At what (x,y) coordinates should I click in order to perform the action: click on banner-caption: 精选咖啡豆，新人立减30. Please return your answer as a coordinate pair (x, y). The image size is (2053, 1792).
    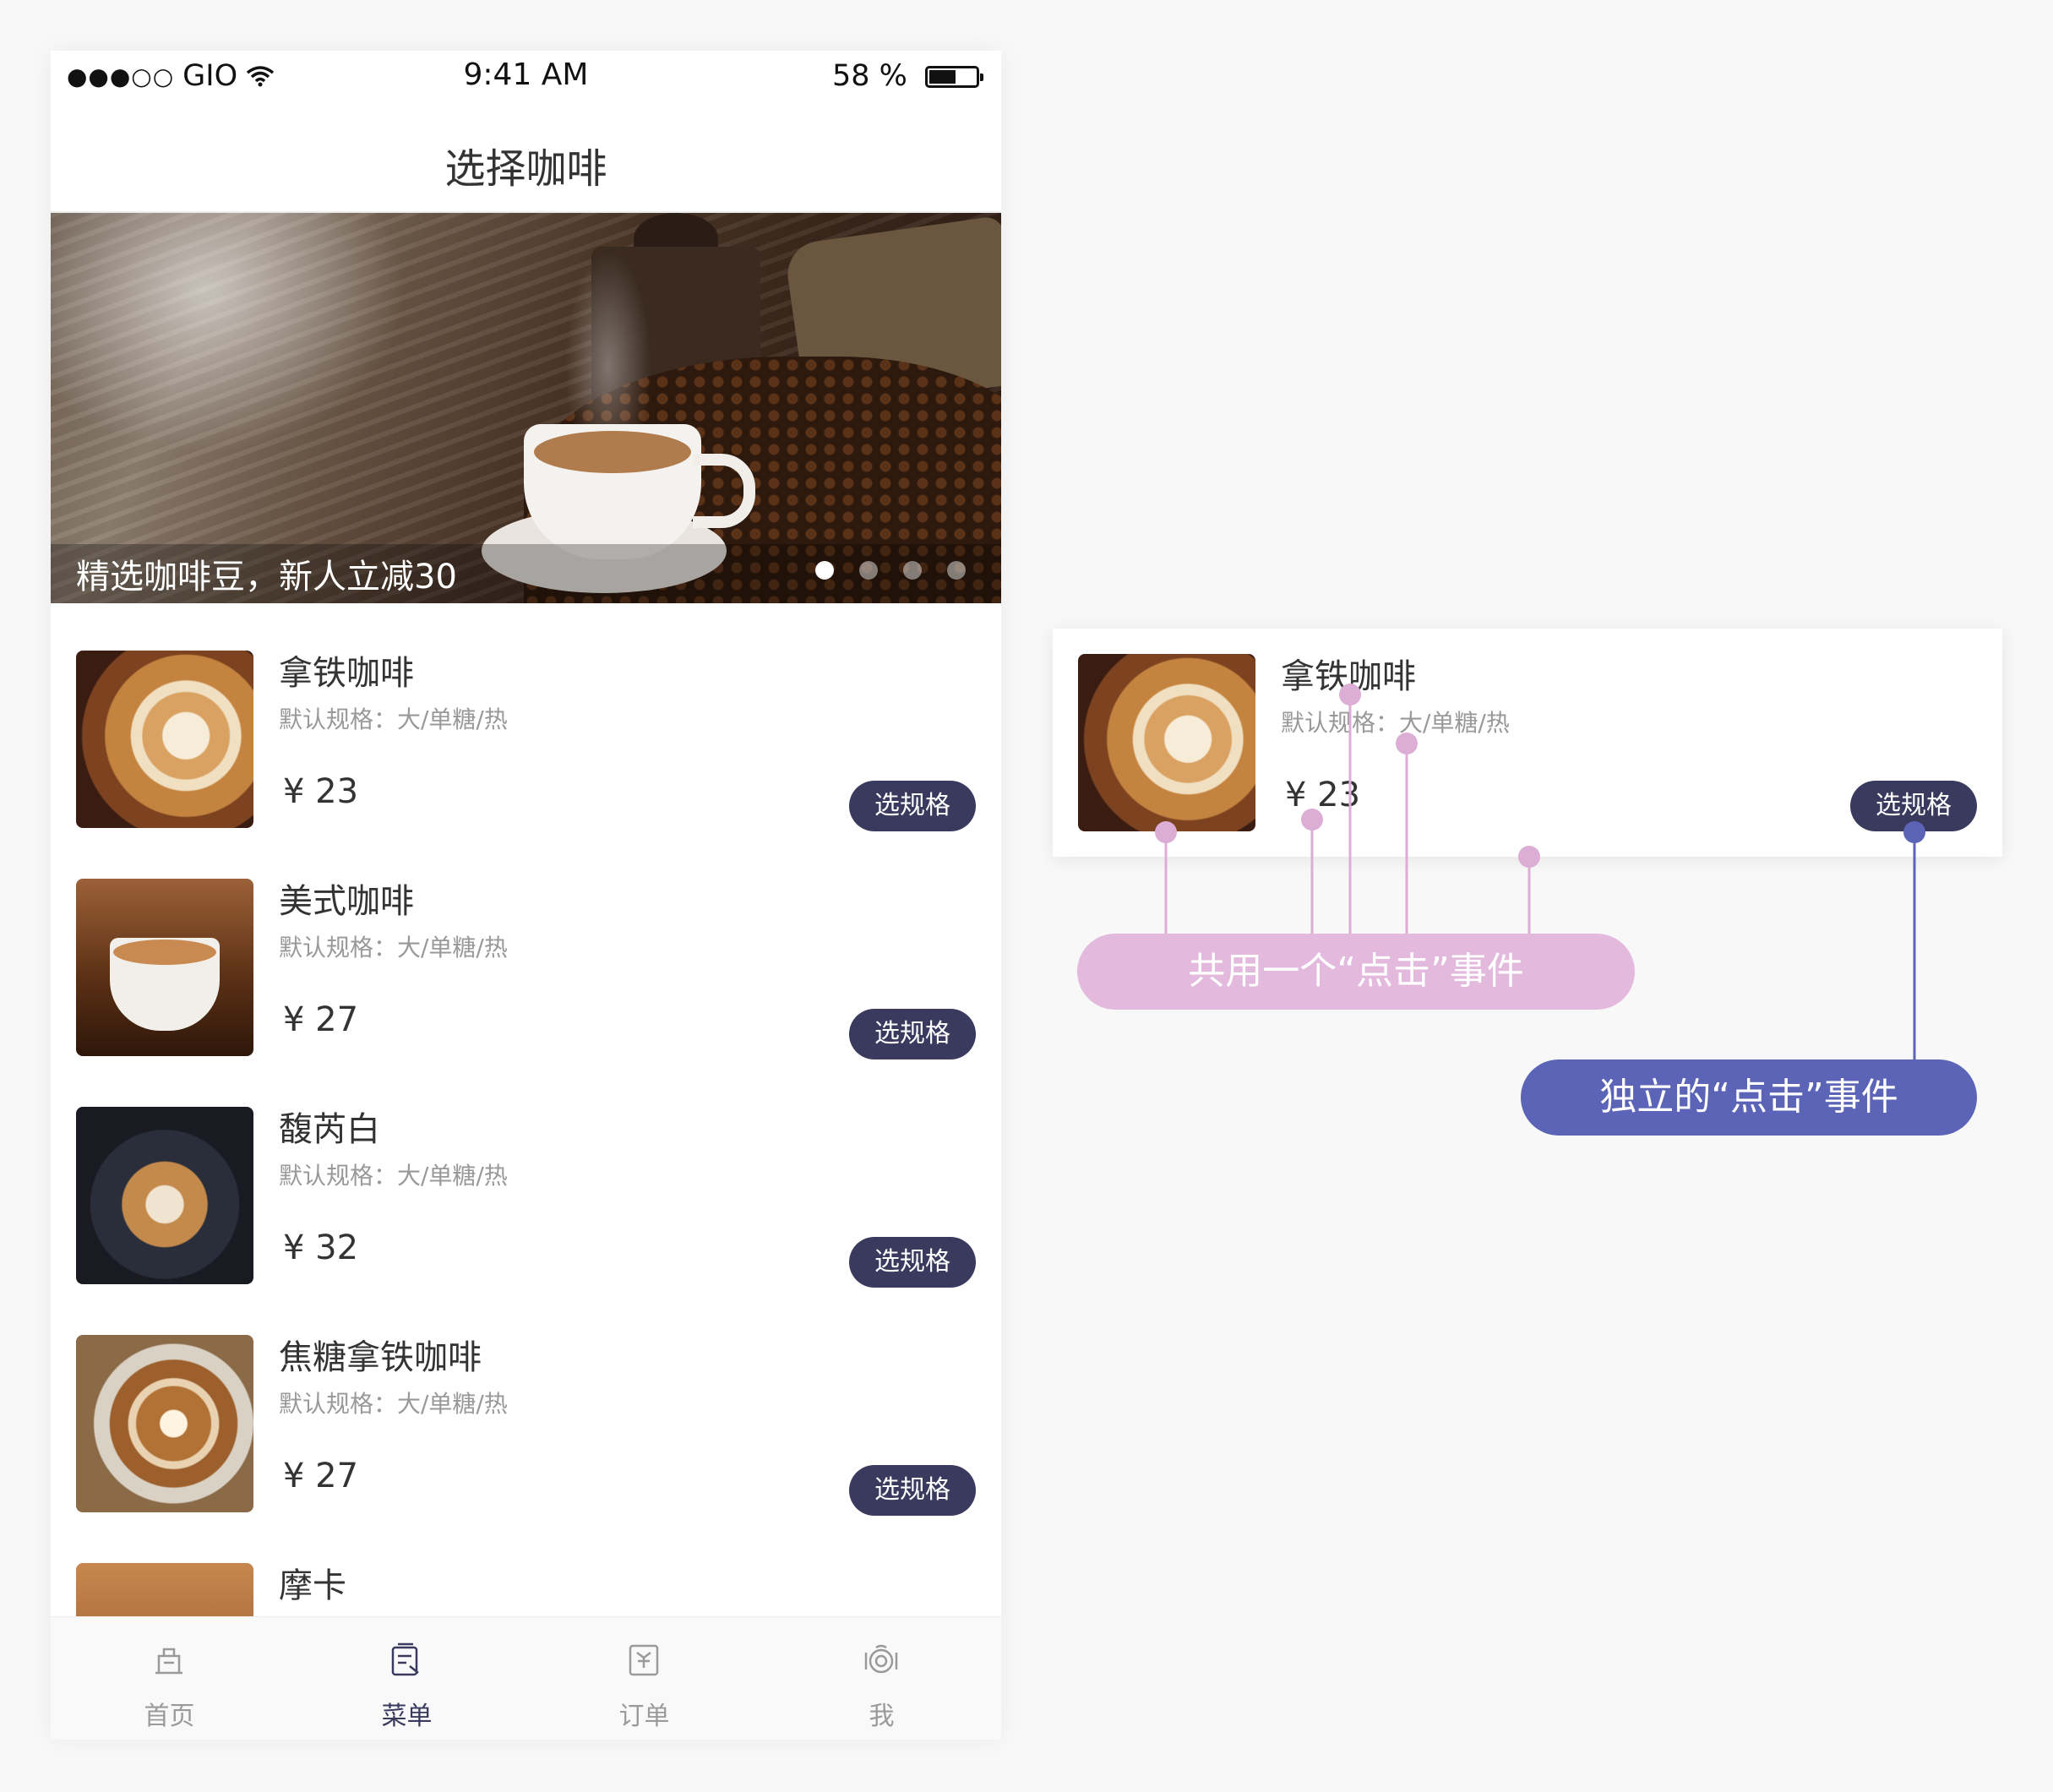
    Looking at the image, I should click on (266, 577).